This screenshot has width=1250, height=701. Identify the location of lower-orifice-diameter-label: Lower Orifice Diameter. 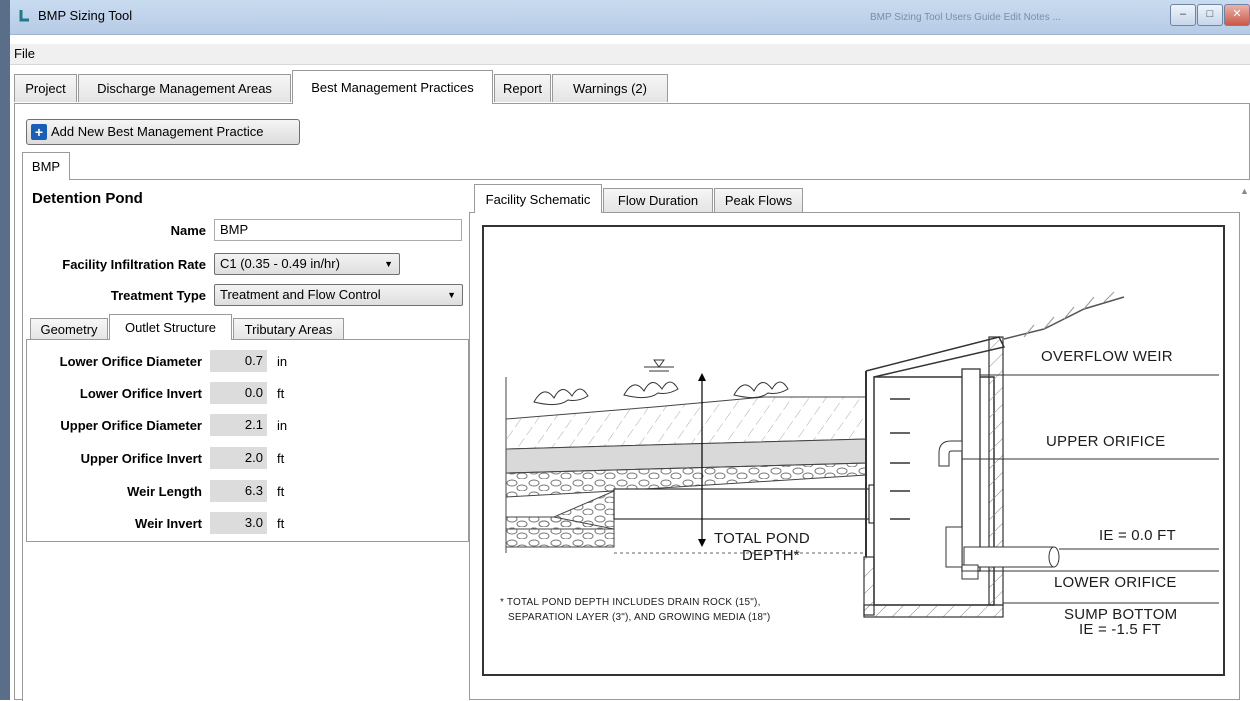
(130, 361).